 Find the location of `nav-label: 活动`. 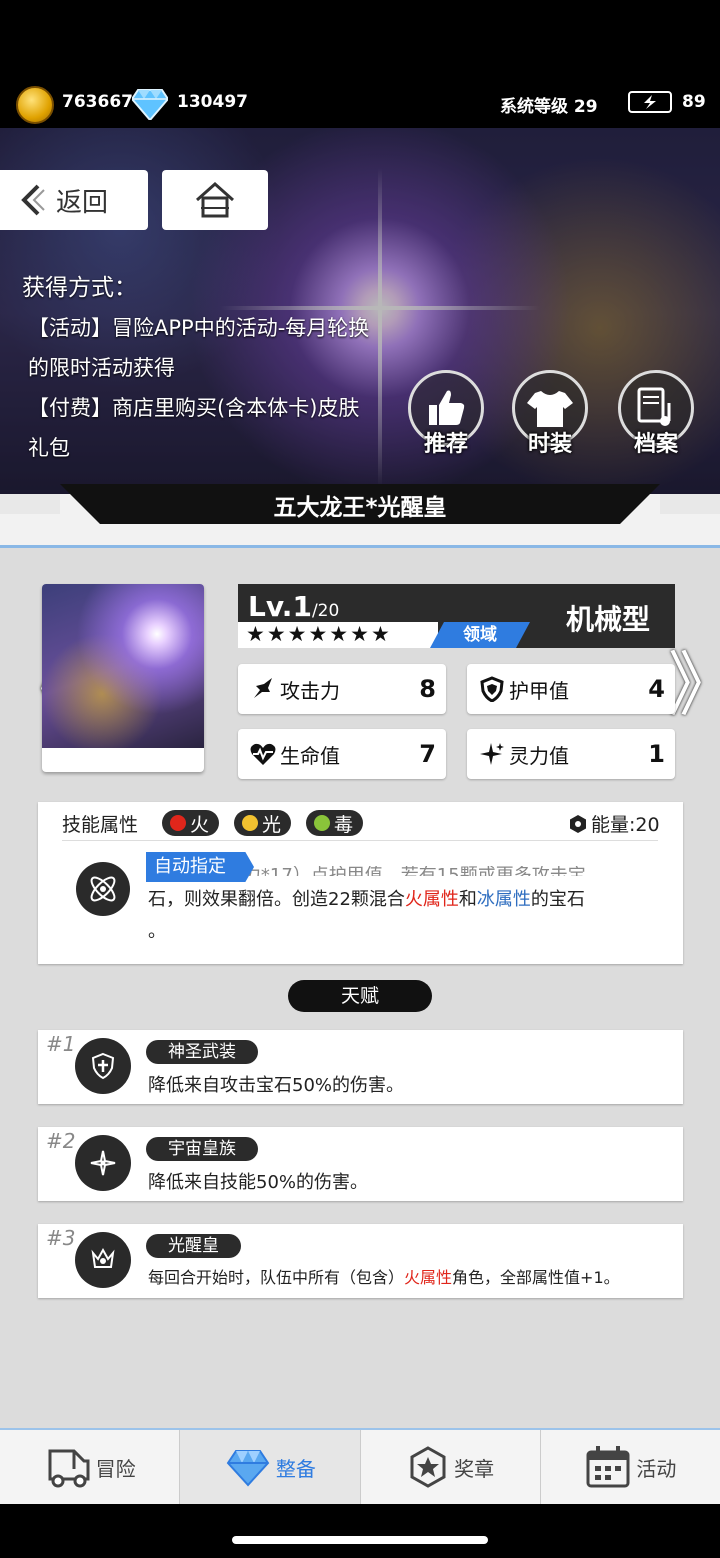

nav-label: 活动 is located at coordinates (656, 1468).